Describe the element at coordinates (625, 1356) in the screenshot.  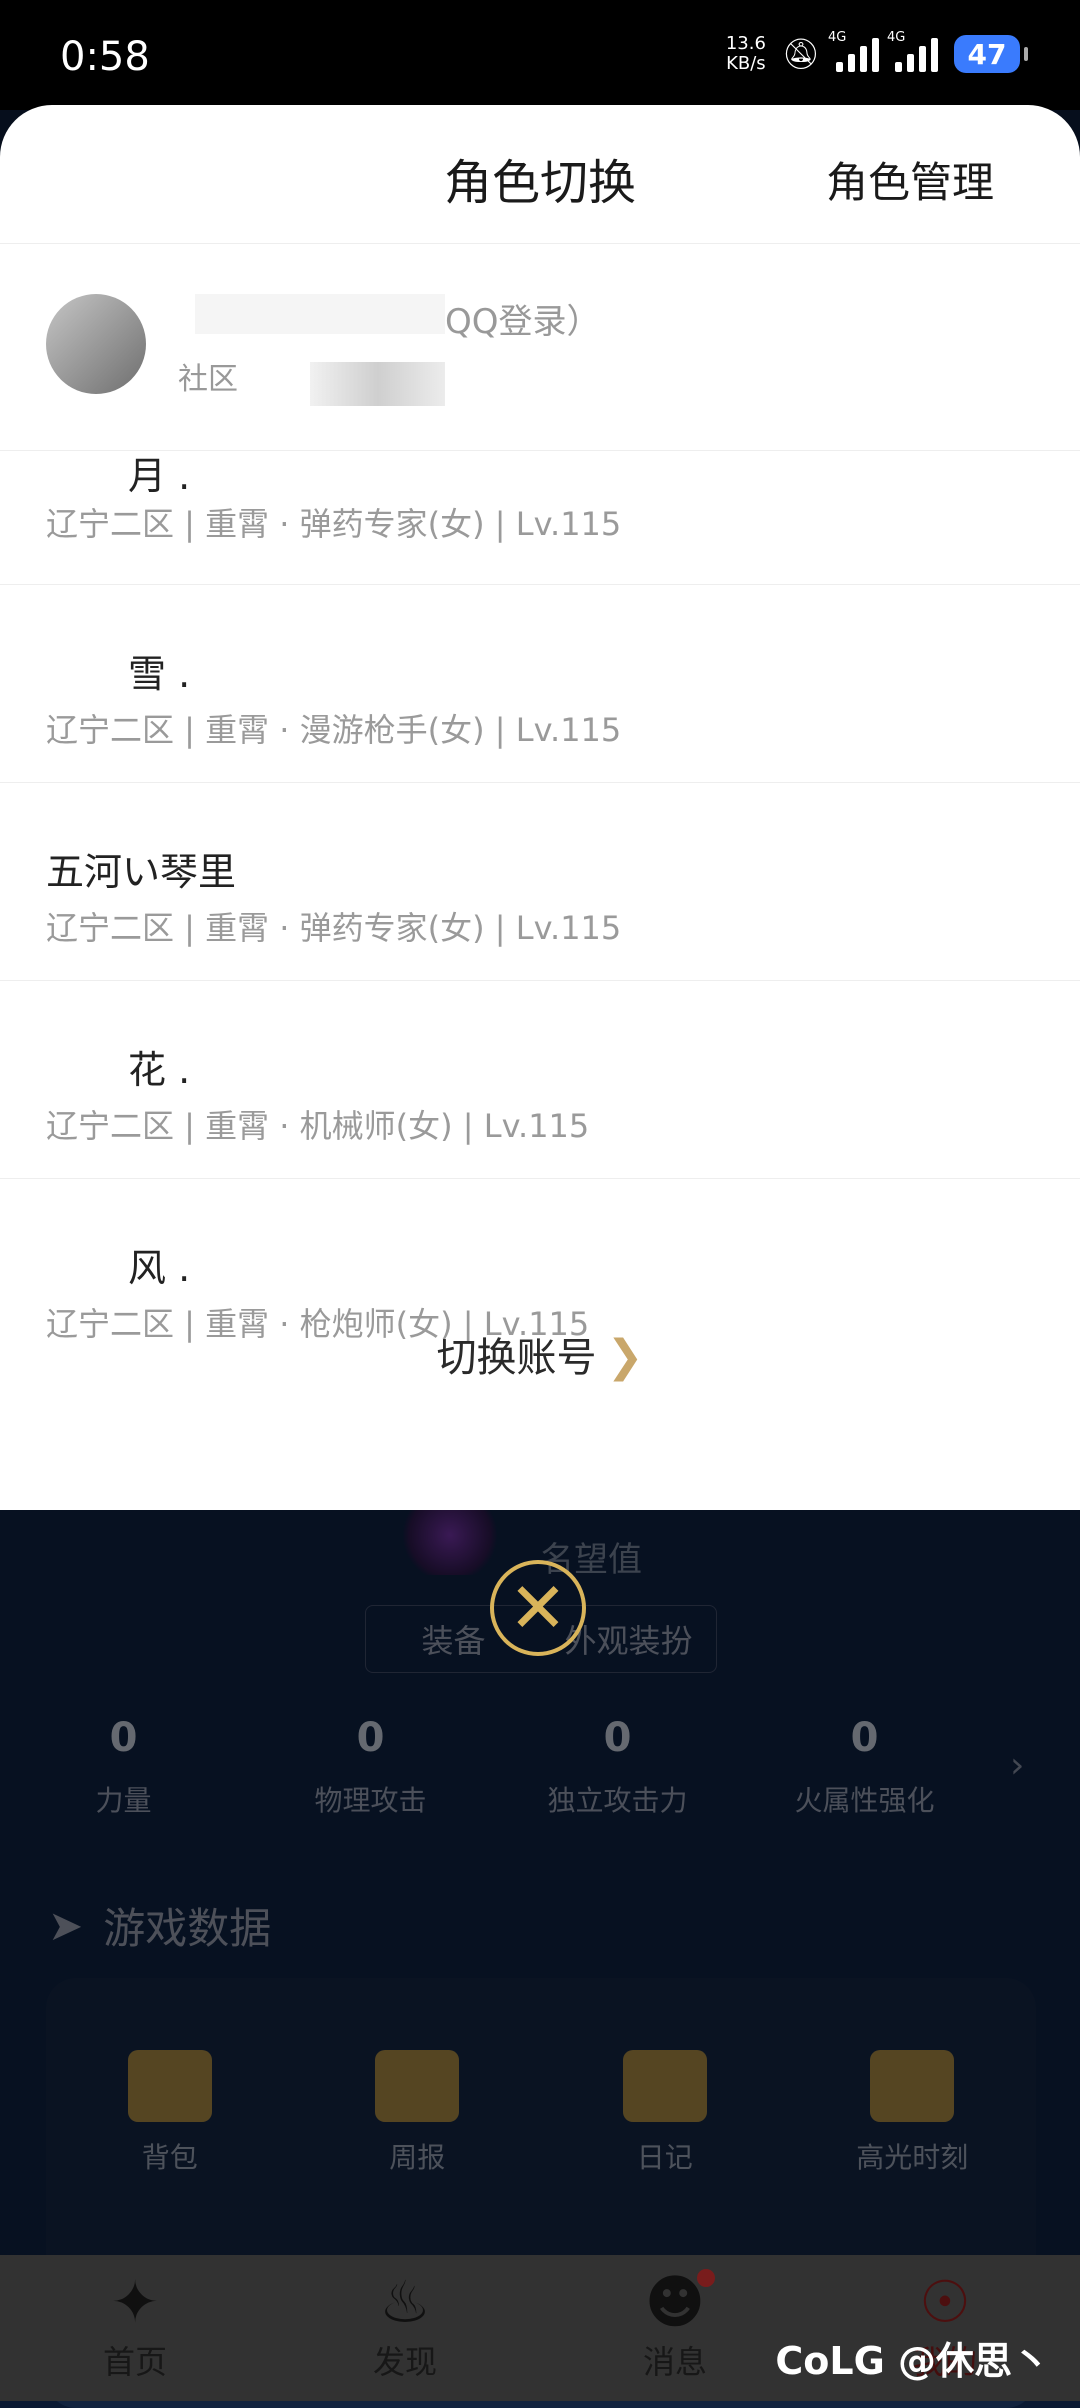
I see `chevron-right-icon: ❯` at that location.